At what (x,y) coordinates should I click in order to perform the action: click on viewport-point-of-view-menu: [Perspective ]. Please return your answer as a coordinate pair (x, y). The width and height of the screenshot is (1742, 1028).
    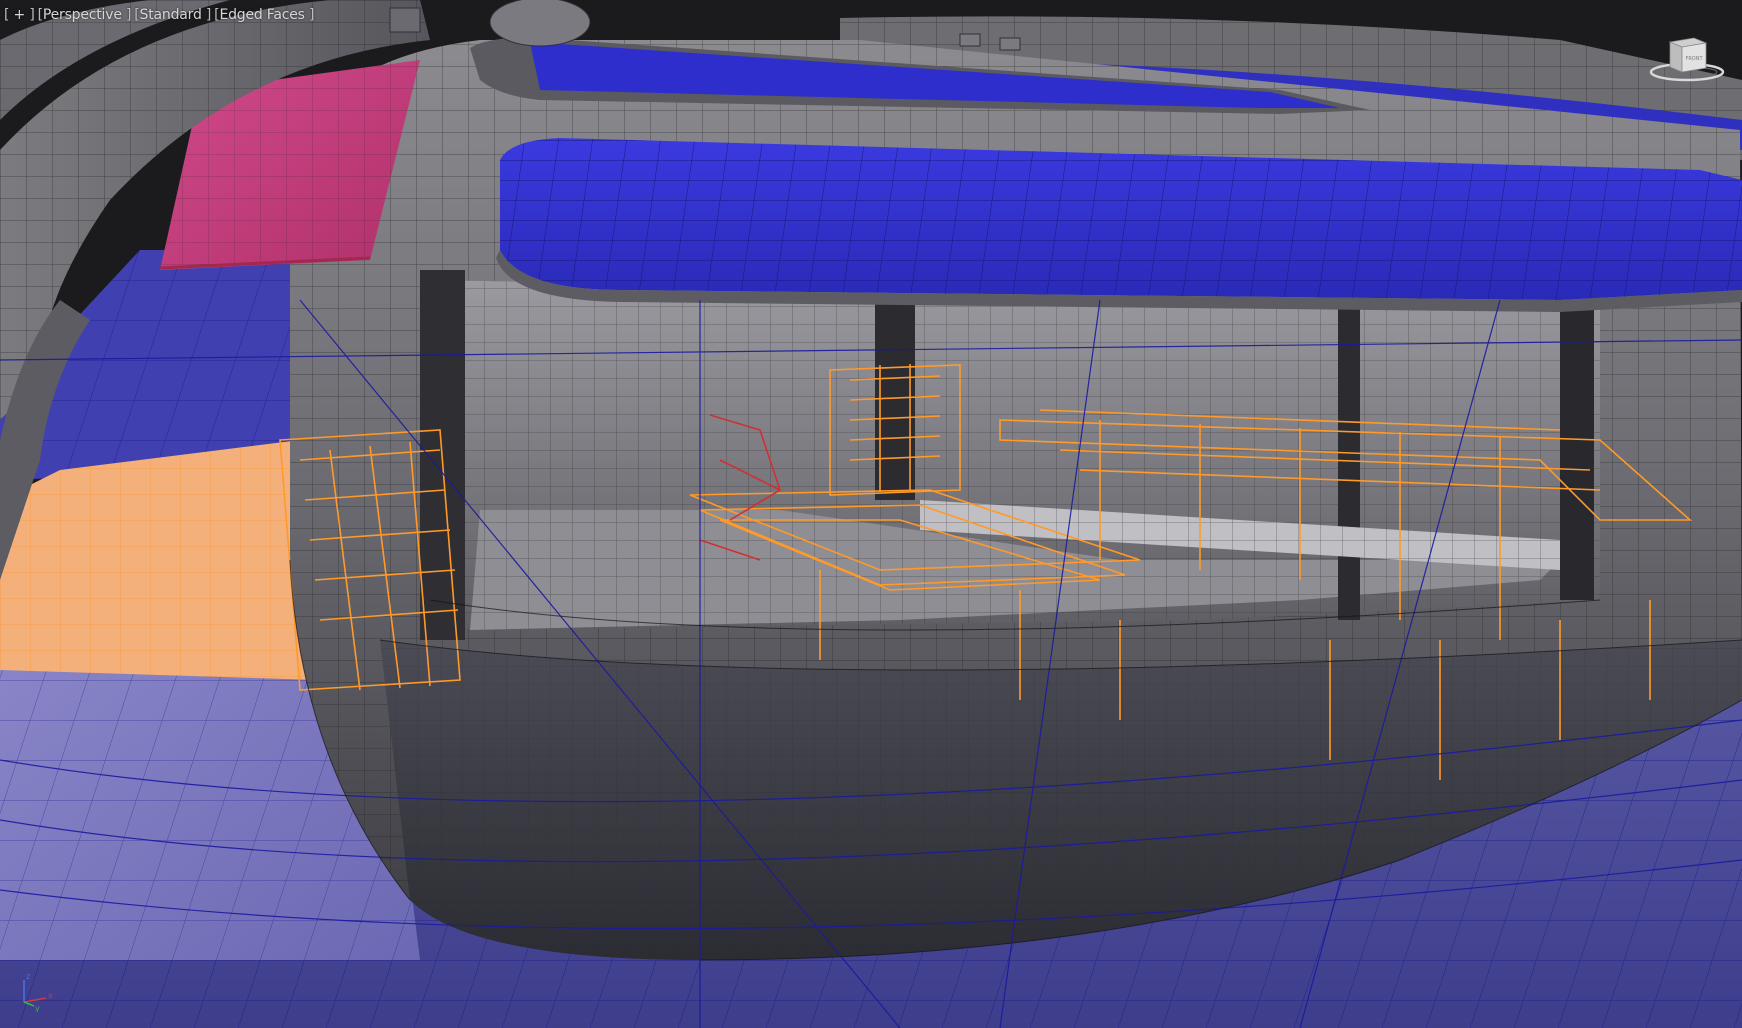
    Looking at the image, I should click on (85, 15).